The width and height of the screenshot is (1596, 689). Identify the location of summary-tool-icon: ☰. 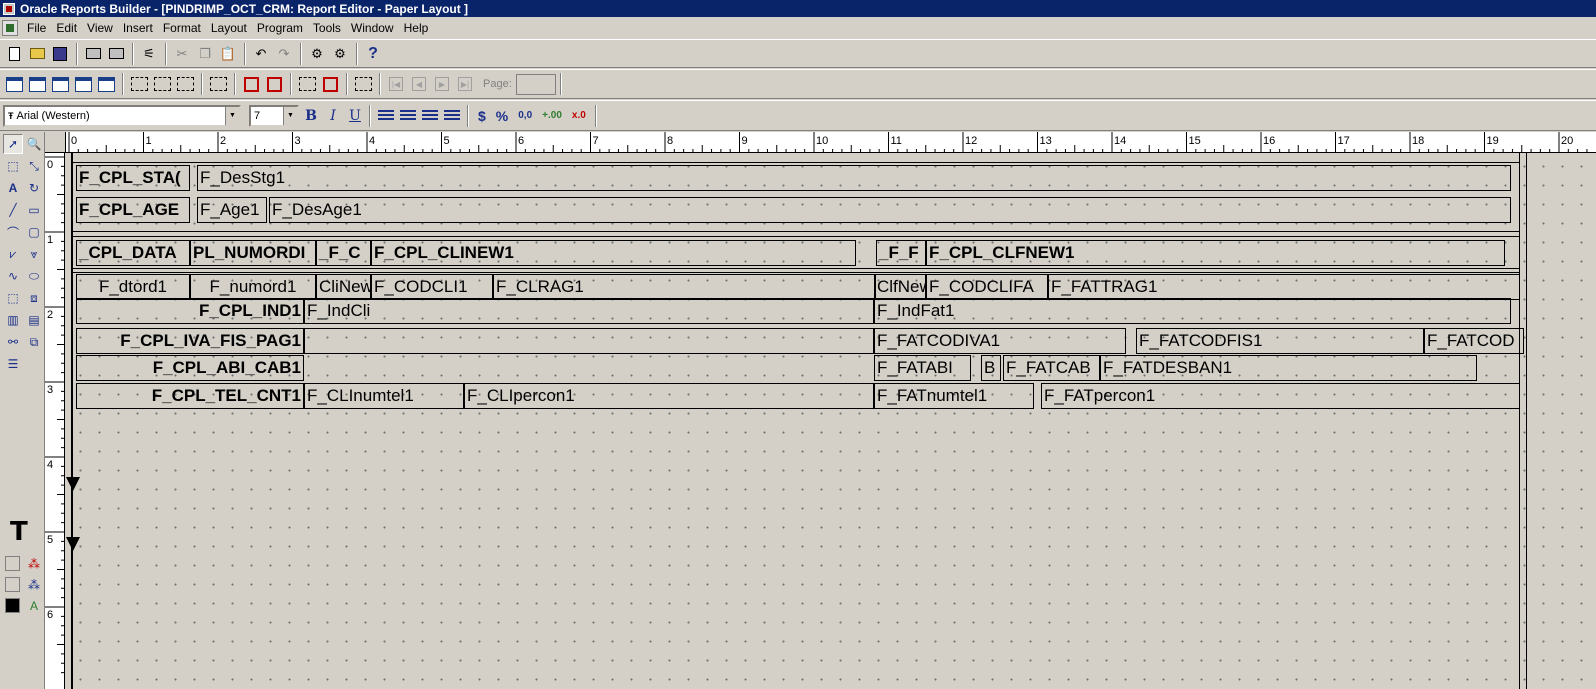
(13, 364).